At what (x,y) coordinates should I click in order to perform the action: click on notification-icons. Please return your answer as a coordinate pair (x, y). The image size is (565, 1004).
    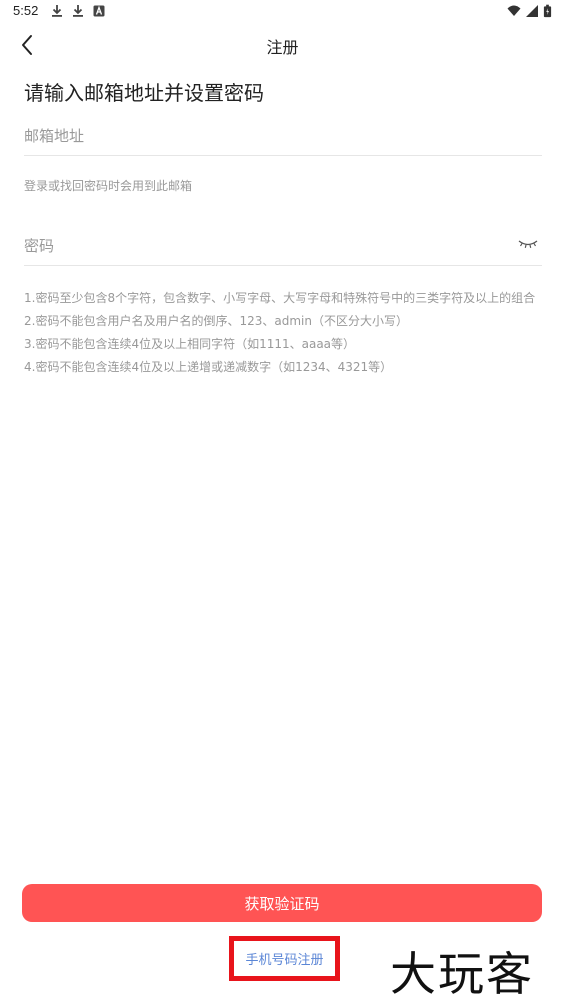
    Looking at the image, I should click on (78, 11).